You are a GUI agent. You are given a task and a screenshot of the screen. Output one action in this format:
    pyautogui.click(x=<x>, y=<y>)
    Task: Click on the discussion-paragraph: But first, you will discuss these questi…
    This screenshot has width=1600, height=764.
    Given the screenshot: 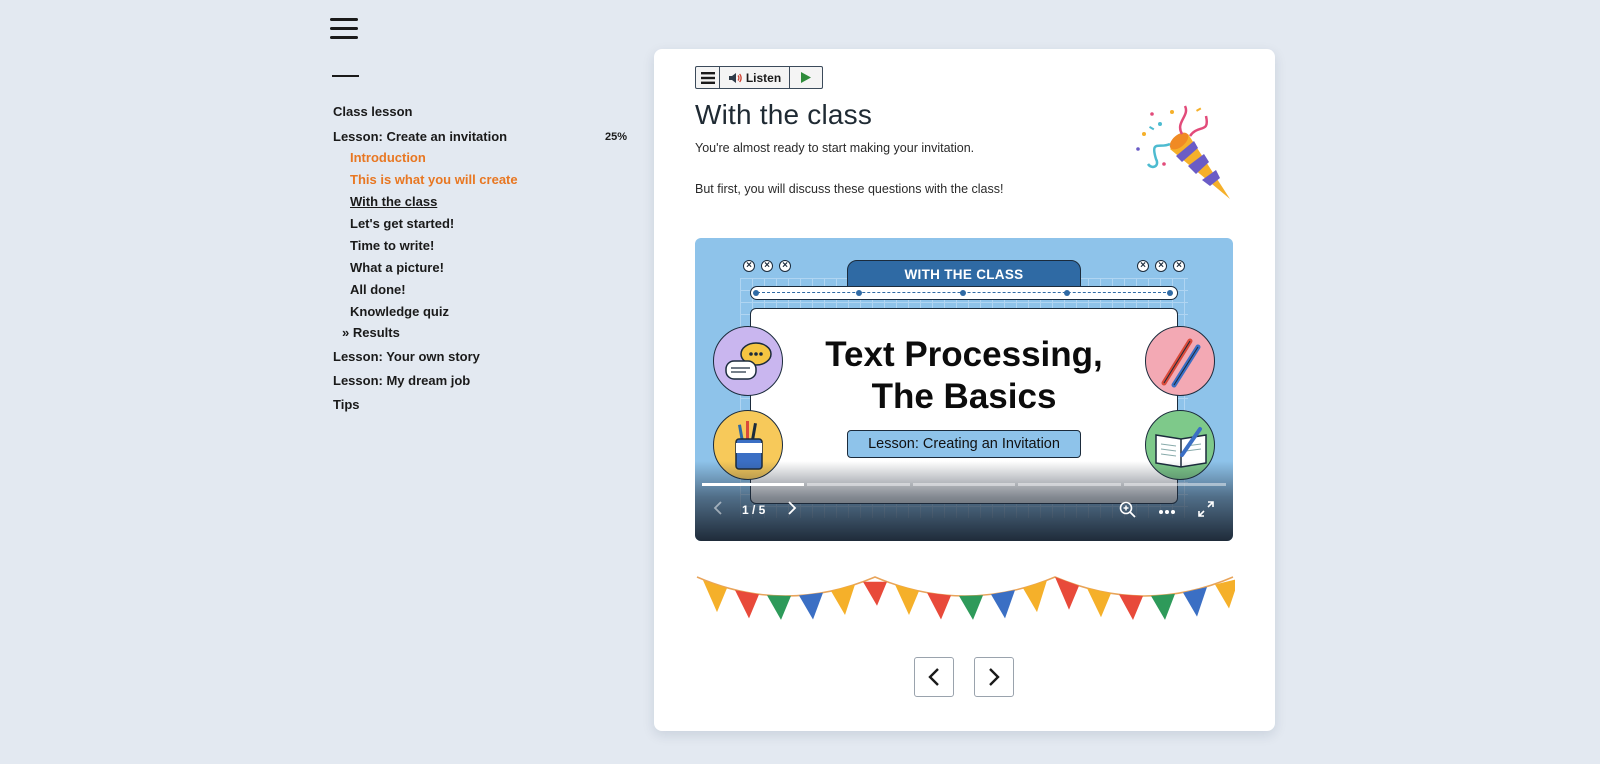 What is the action you would take?
    pyautogui.click(x=849, y=189)
    